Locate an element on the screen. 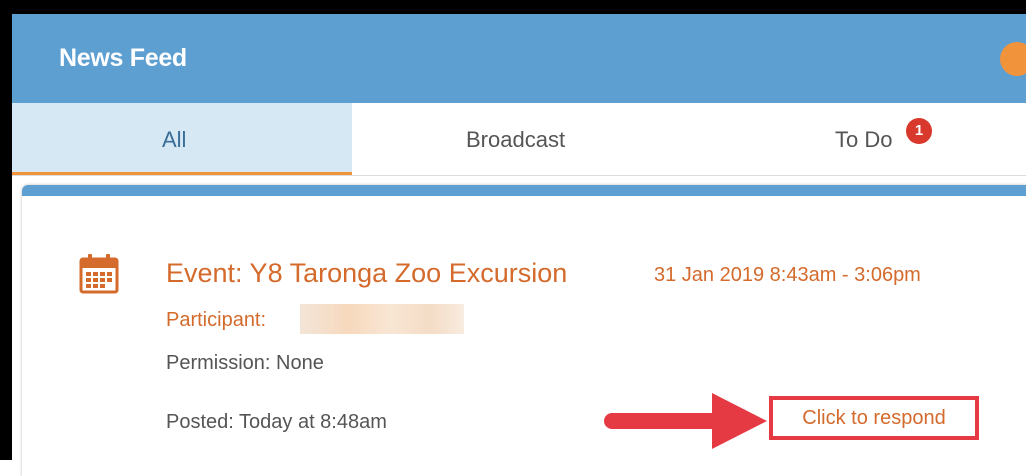 This screenshot has width=1026, height=476. event-title: Event: Y8 Taronga Zoo Excursion is located at coordinates (366, 273).